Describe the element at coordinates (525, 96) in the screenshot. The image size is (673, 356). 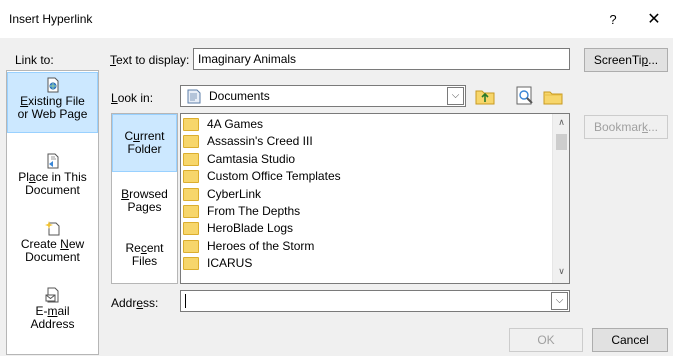
I see `browse-web-icon` at that location.